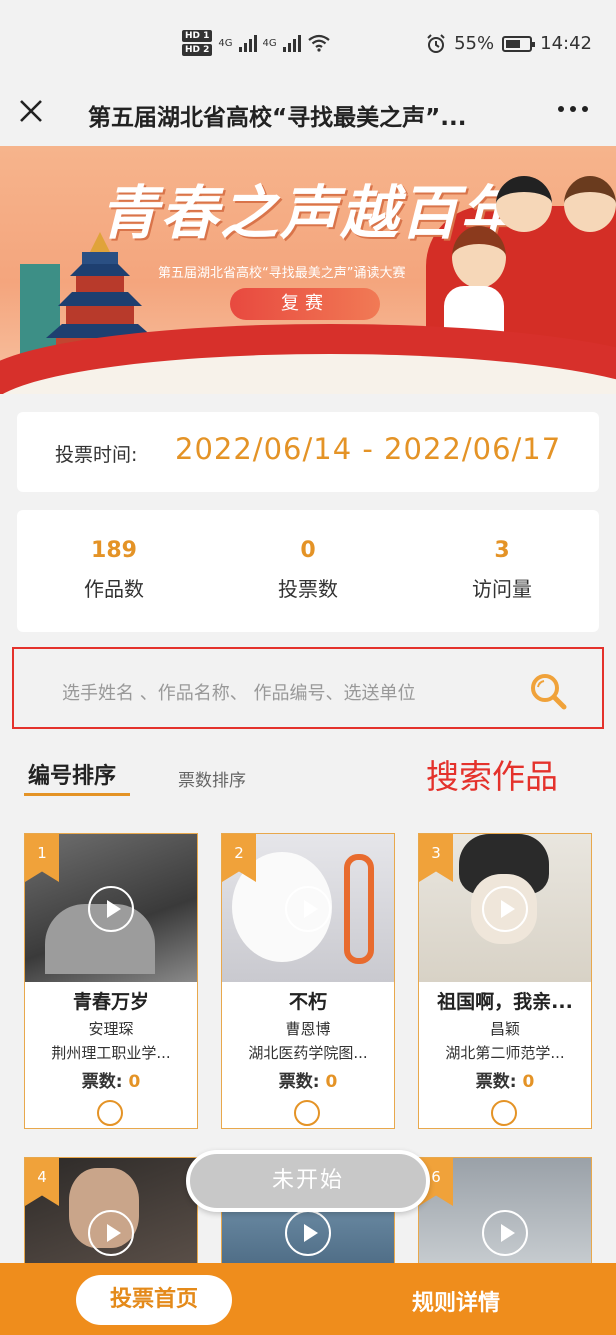  What do you see at coordinates (308, 780) in the screenshot?
I see `sort-tabs: 编号排序 票数排序 搜索作品` at bounding box center [308, 780].